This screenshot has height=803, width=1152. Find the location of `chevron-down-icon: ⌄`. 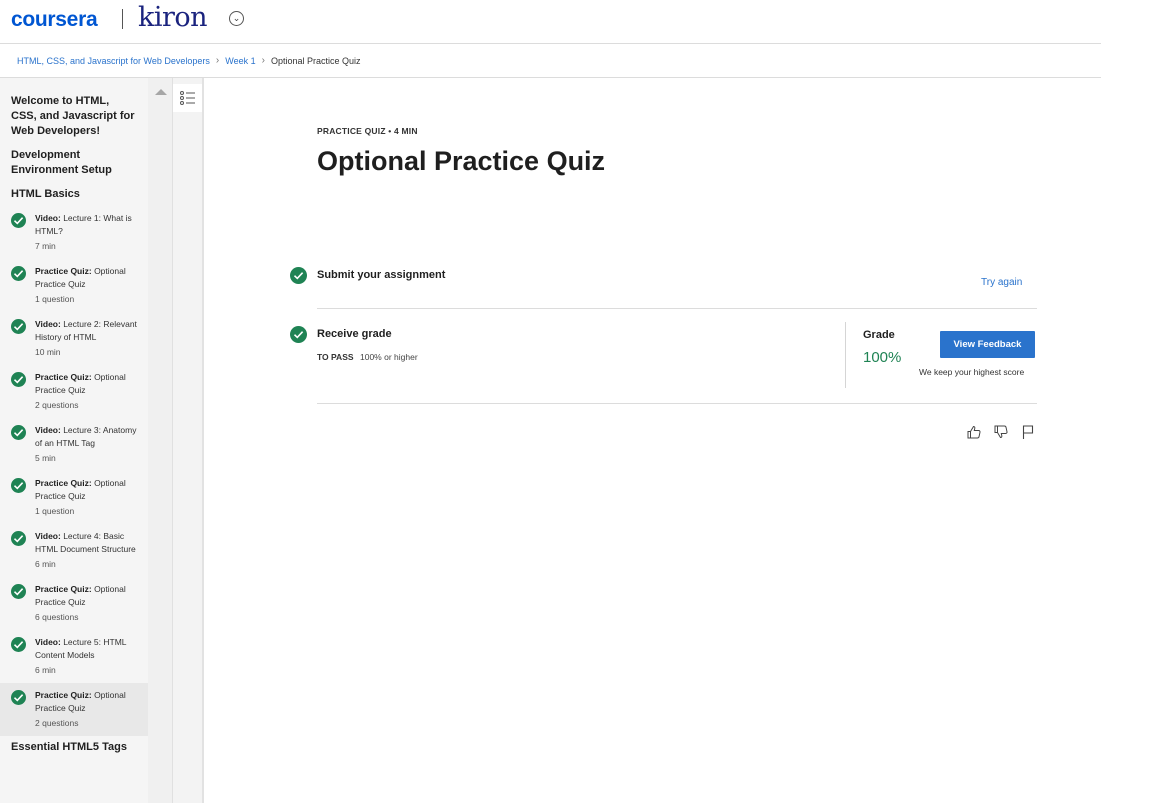

chevron-down-icon: ⌄ is located at coordinates (236, 18).